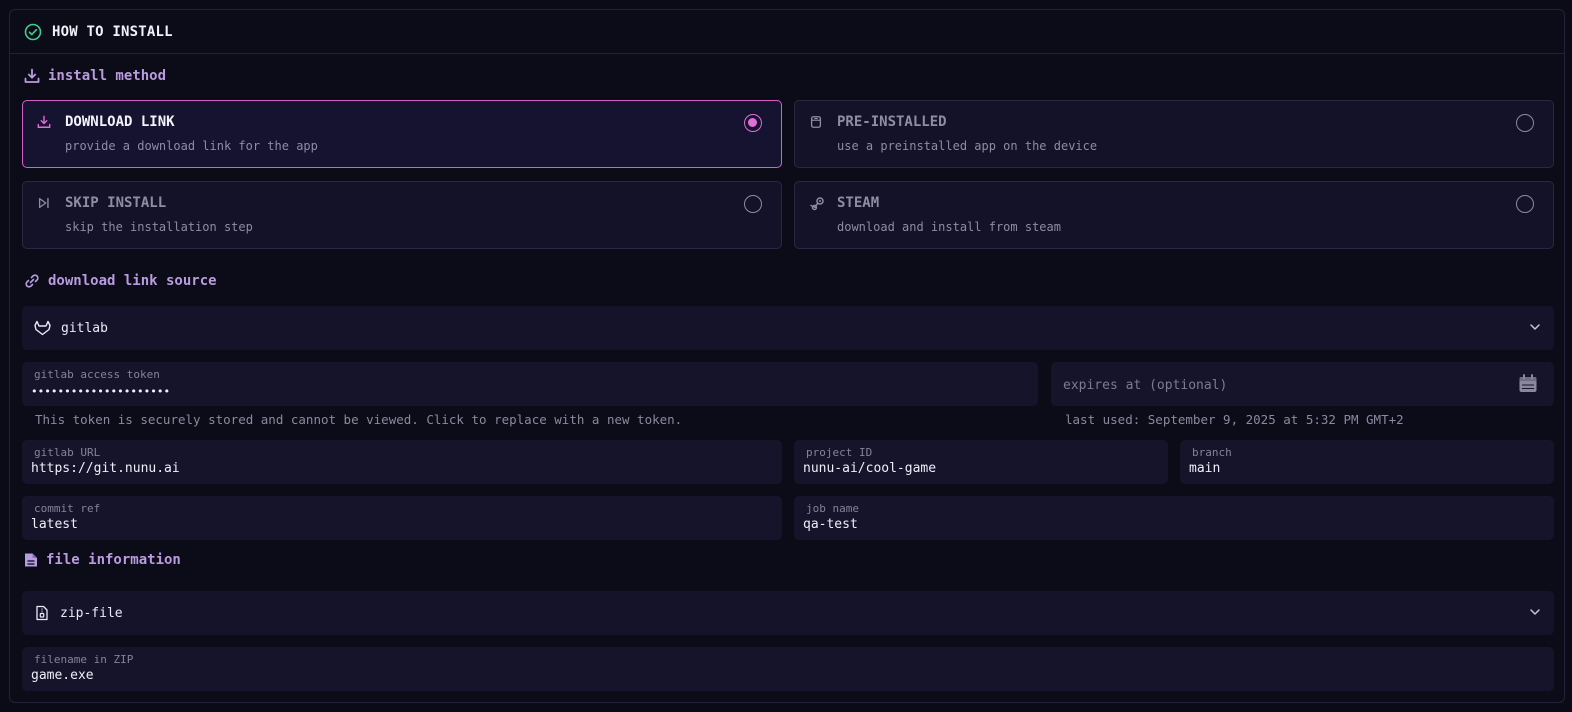  Describe the element at coordinates (95, 76) in the screenshot. I see `install-method-heading: install method` at that location.